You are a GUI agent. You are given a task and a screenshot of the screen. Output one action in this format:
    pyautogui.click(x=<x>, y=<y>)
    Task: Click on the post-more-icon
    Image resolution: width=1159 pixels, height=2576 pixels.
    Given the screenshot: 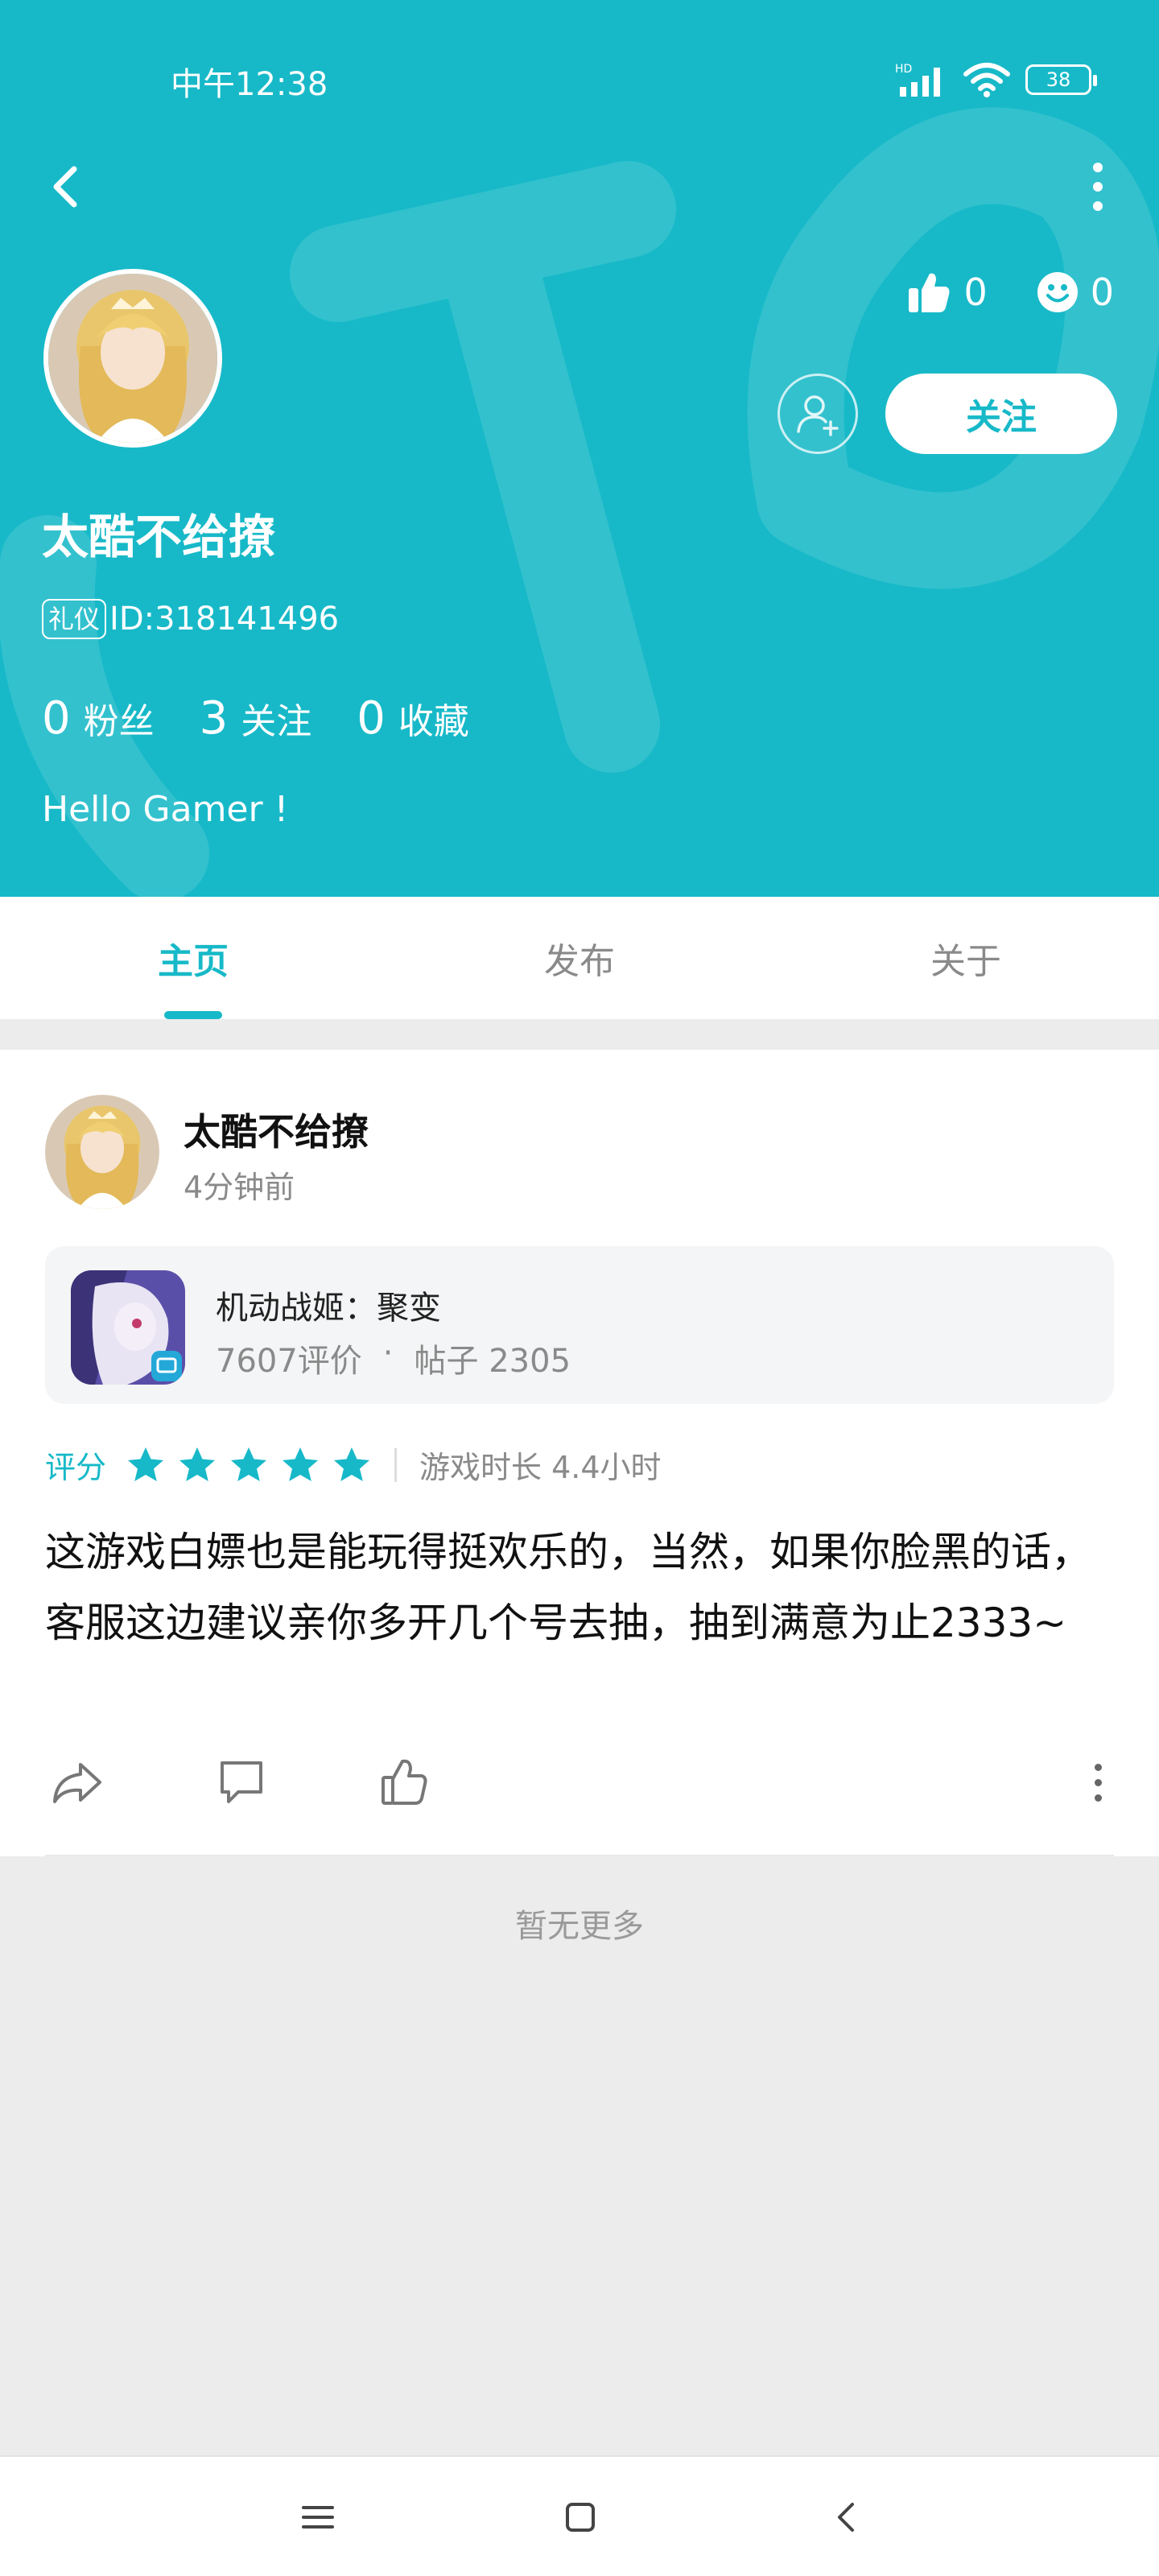 What is the action you would take?
    pyautogui.click(x=1098, y=1767)
    